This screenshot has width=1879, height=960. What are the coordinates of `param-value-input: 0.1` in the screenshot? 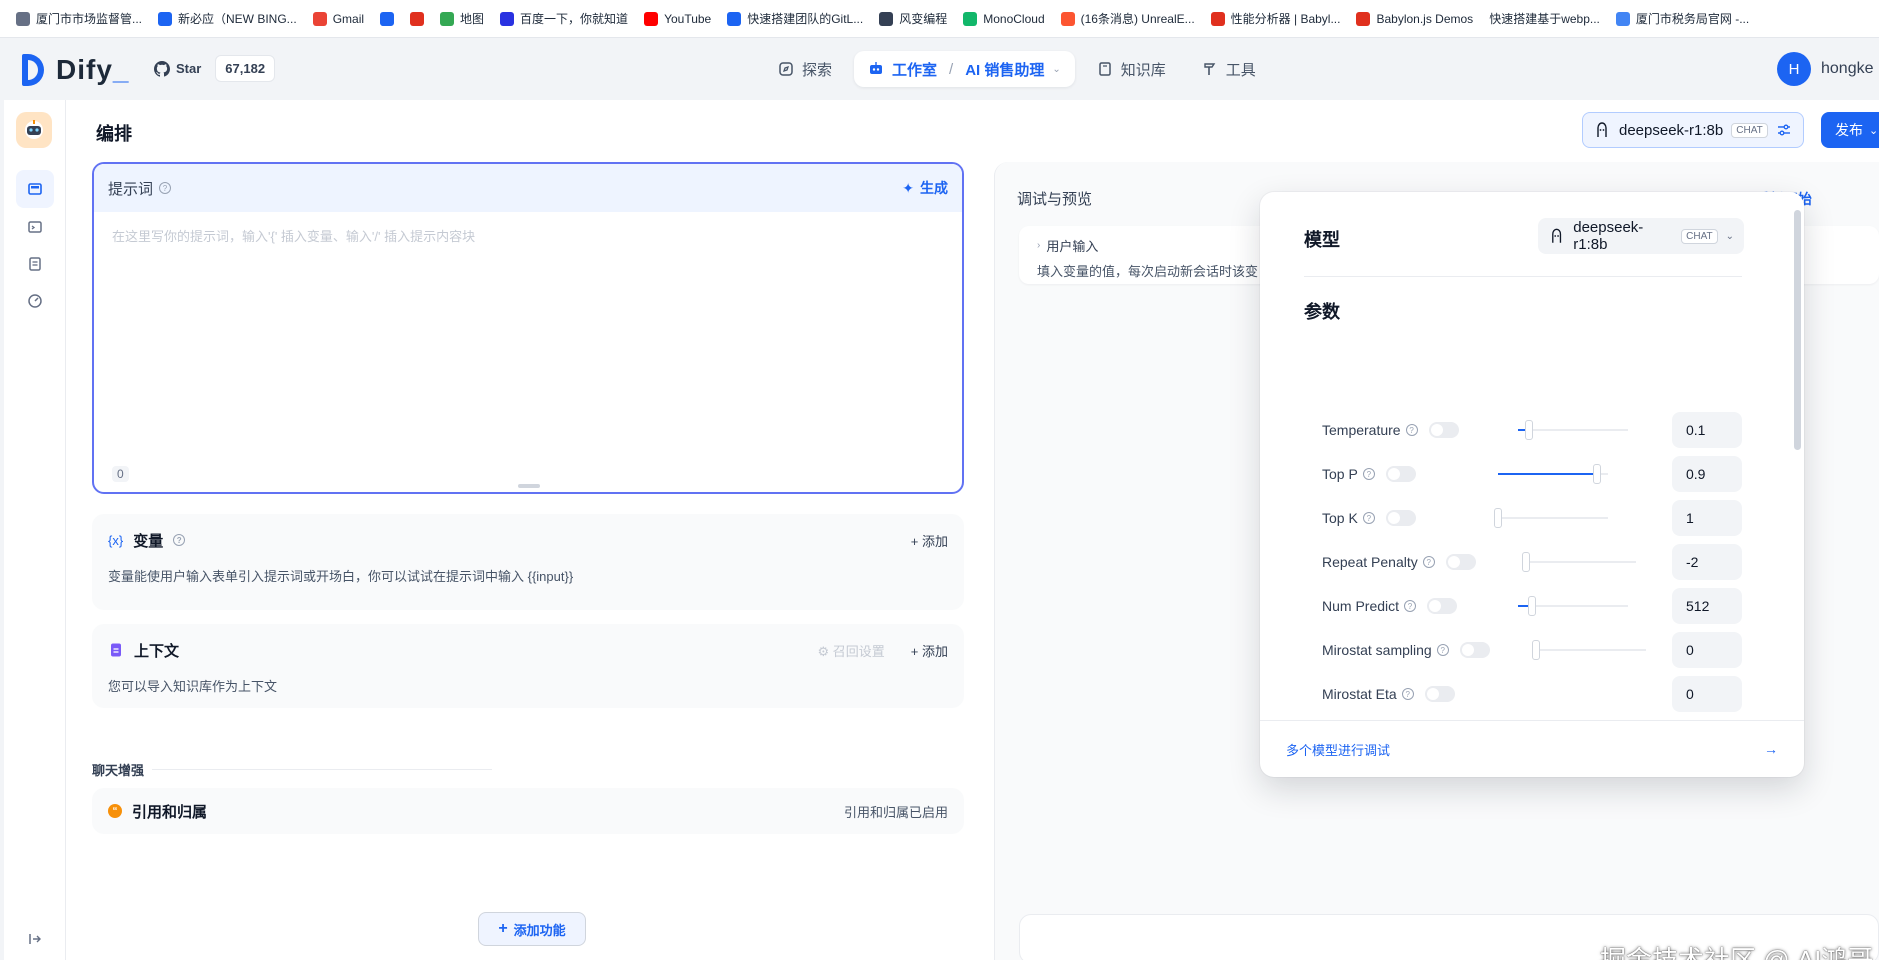 It's located at (1707, 430).